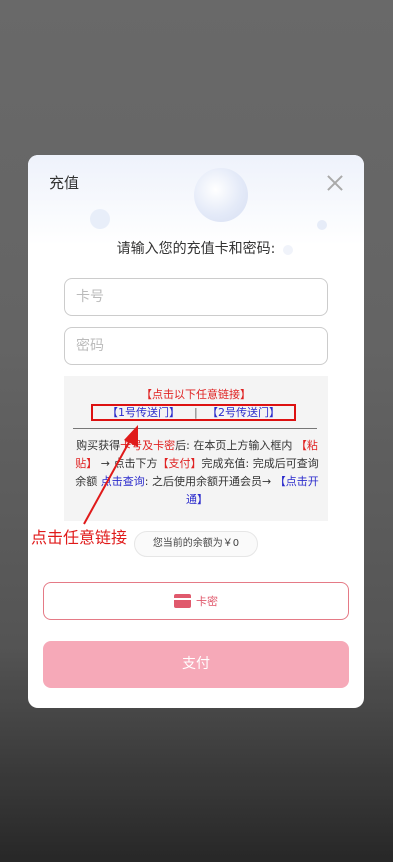 The image size is (393, 862). What do you see at coordinates (110, 475) in the screenshot?
I see `annotation-arrow-icon` at bounding box center [110, 475].